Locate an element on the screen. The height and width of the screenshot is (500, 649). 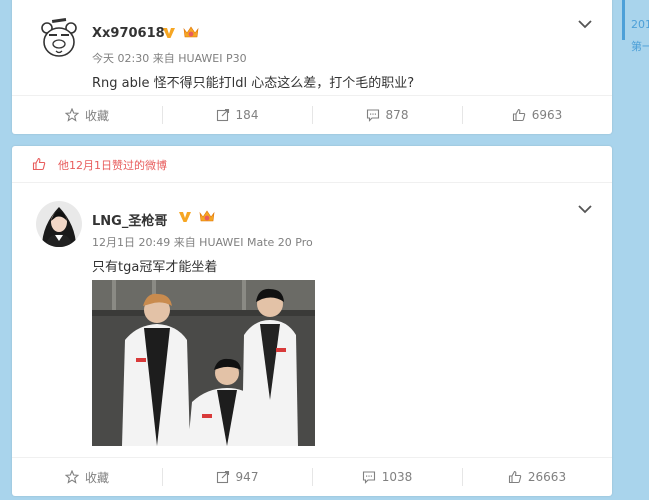
comment-count: 1038 is located at coordinates (397, 477).